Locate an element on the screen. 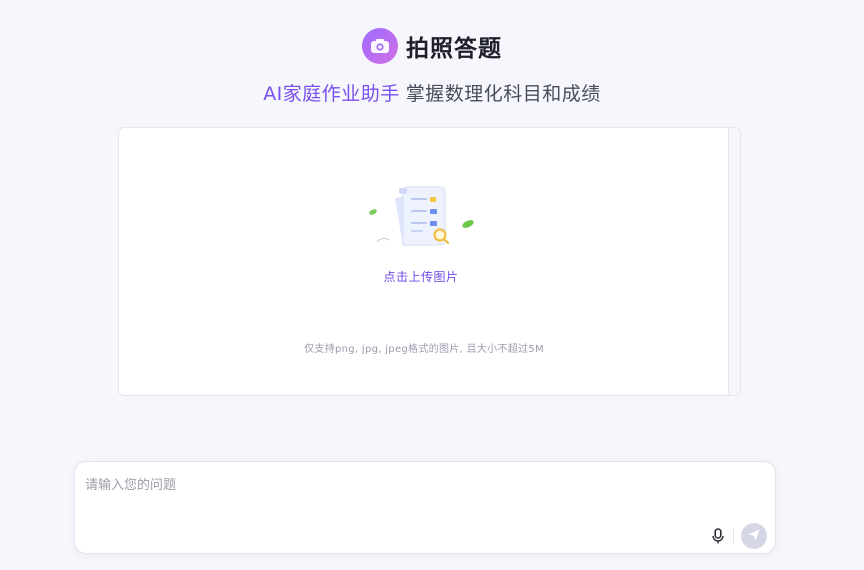 This screenshot has height=570, width=864. upload-label: 点击上传图片 is located at coordinates (421, 276).